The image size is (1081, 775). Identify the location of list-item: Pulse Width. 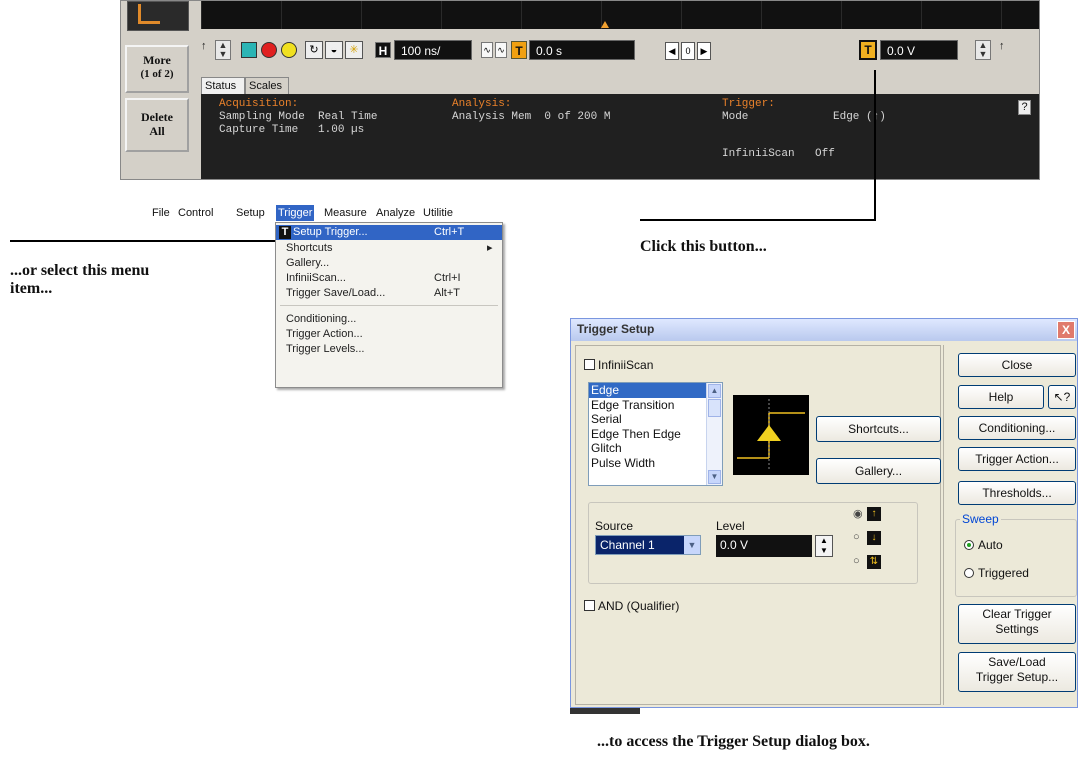
(655, 463).